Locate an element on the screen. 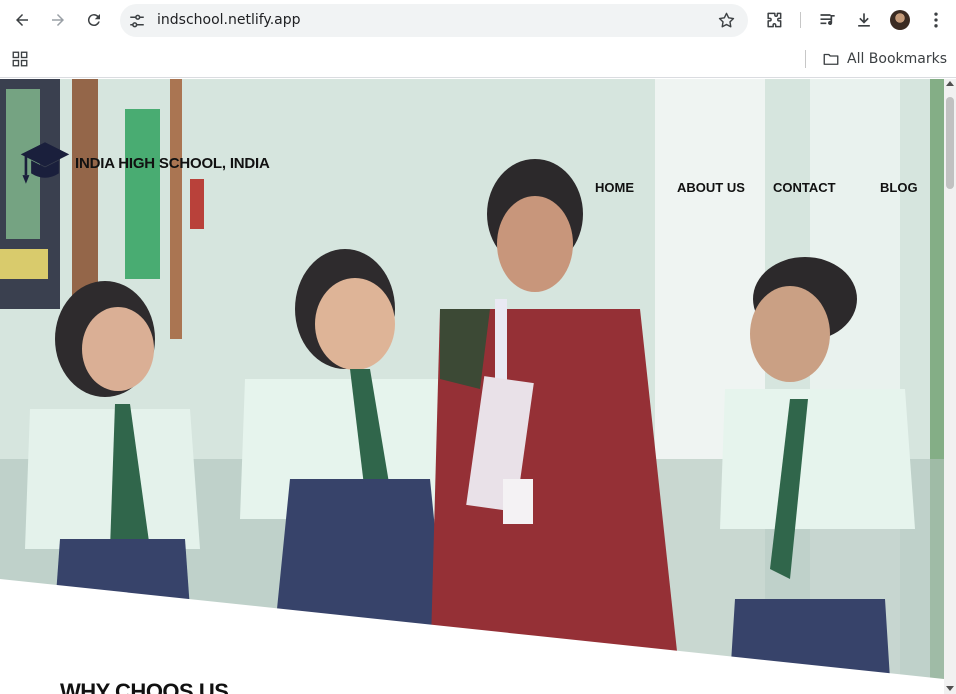  nav-contact: CONTACT is located at coordinates (804, 187).